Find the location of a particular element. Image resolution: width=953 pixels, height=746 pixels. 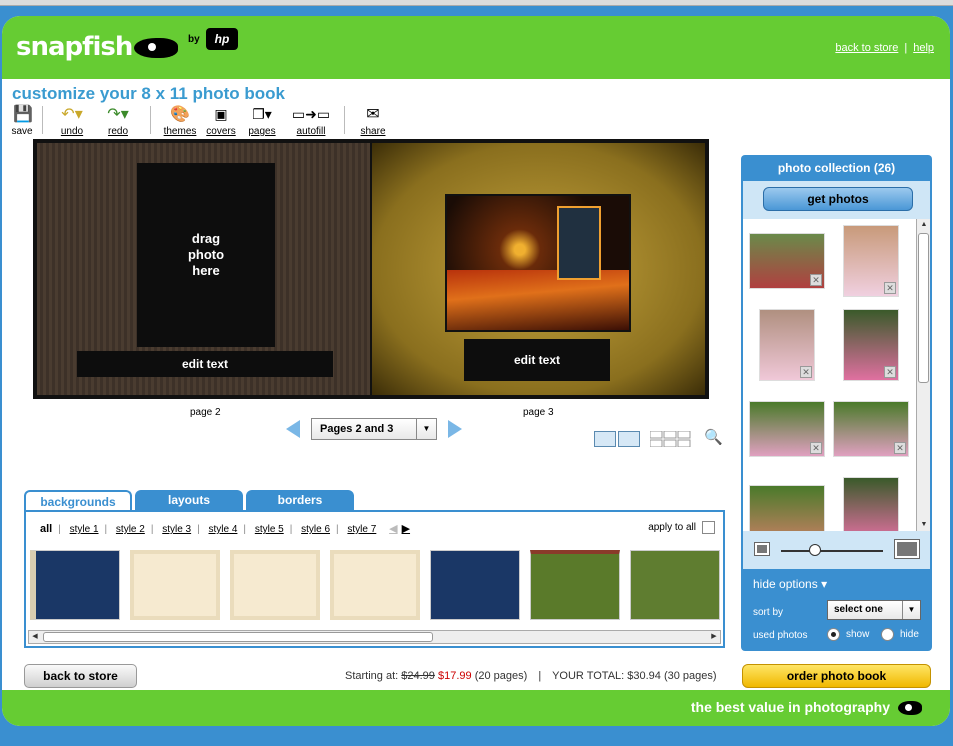

style-2: style 2 is located at coordinates (130, 529).